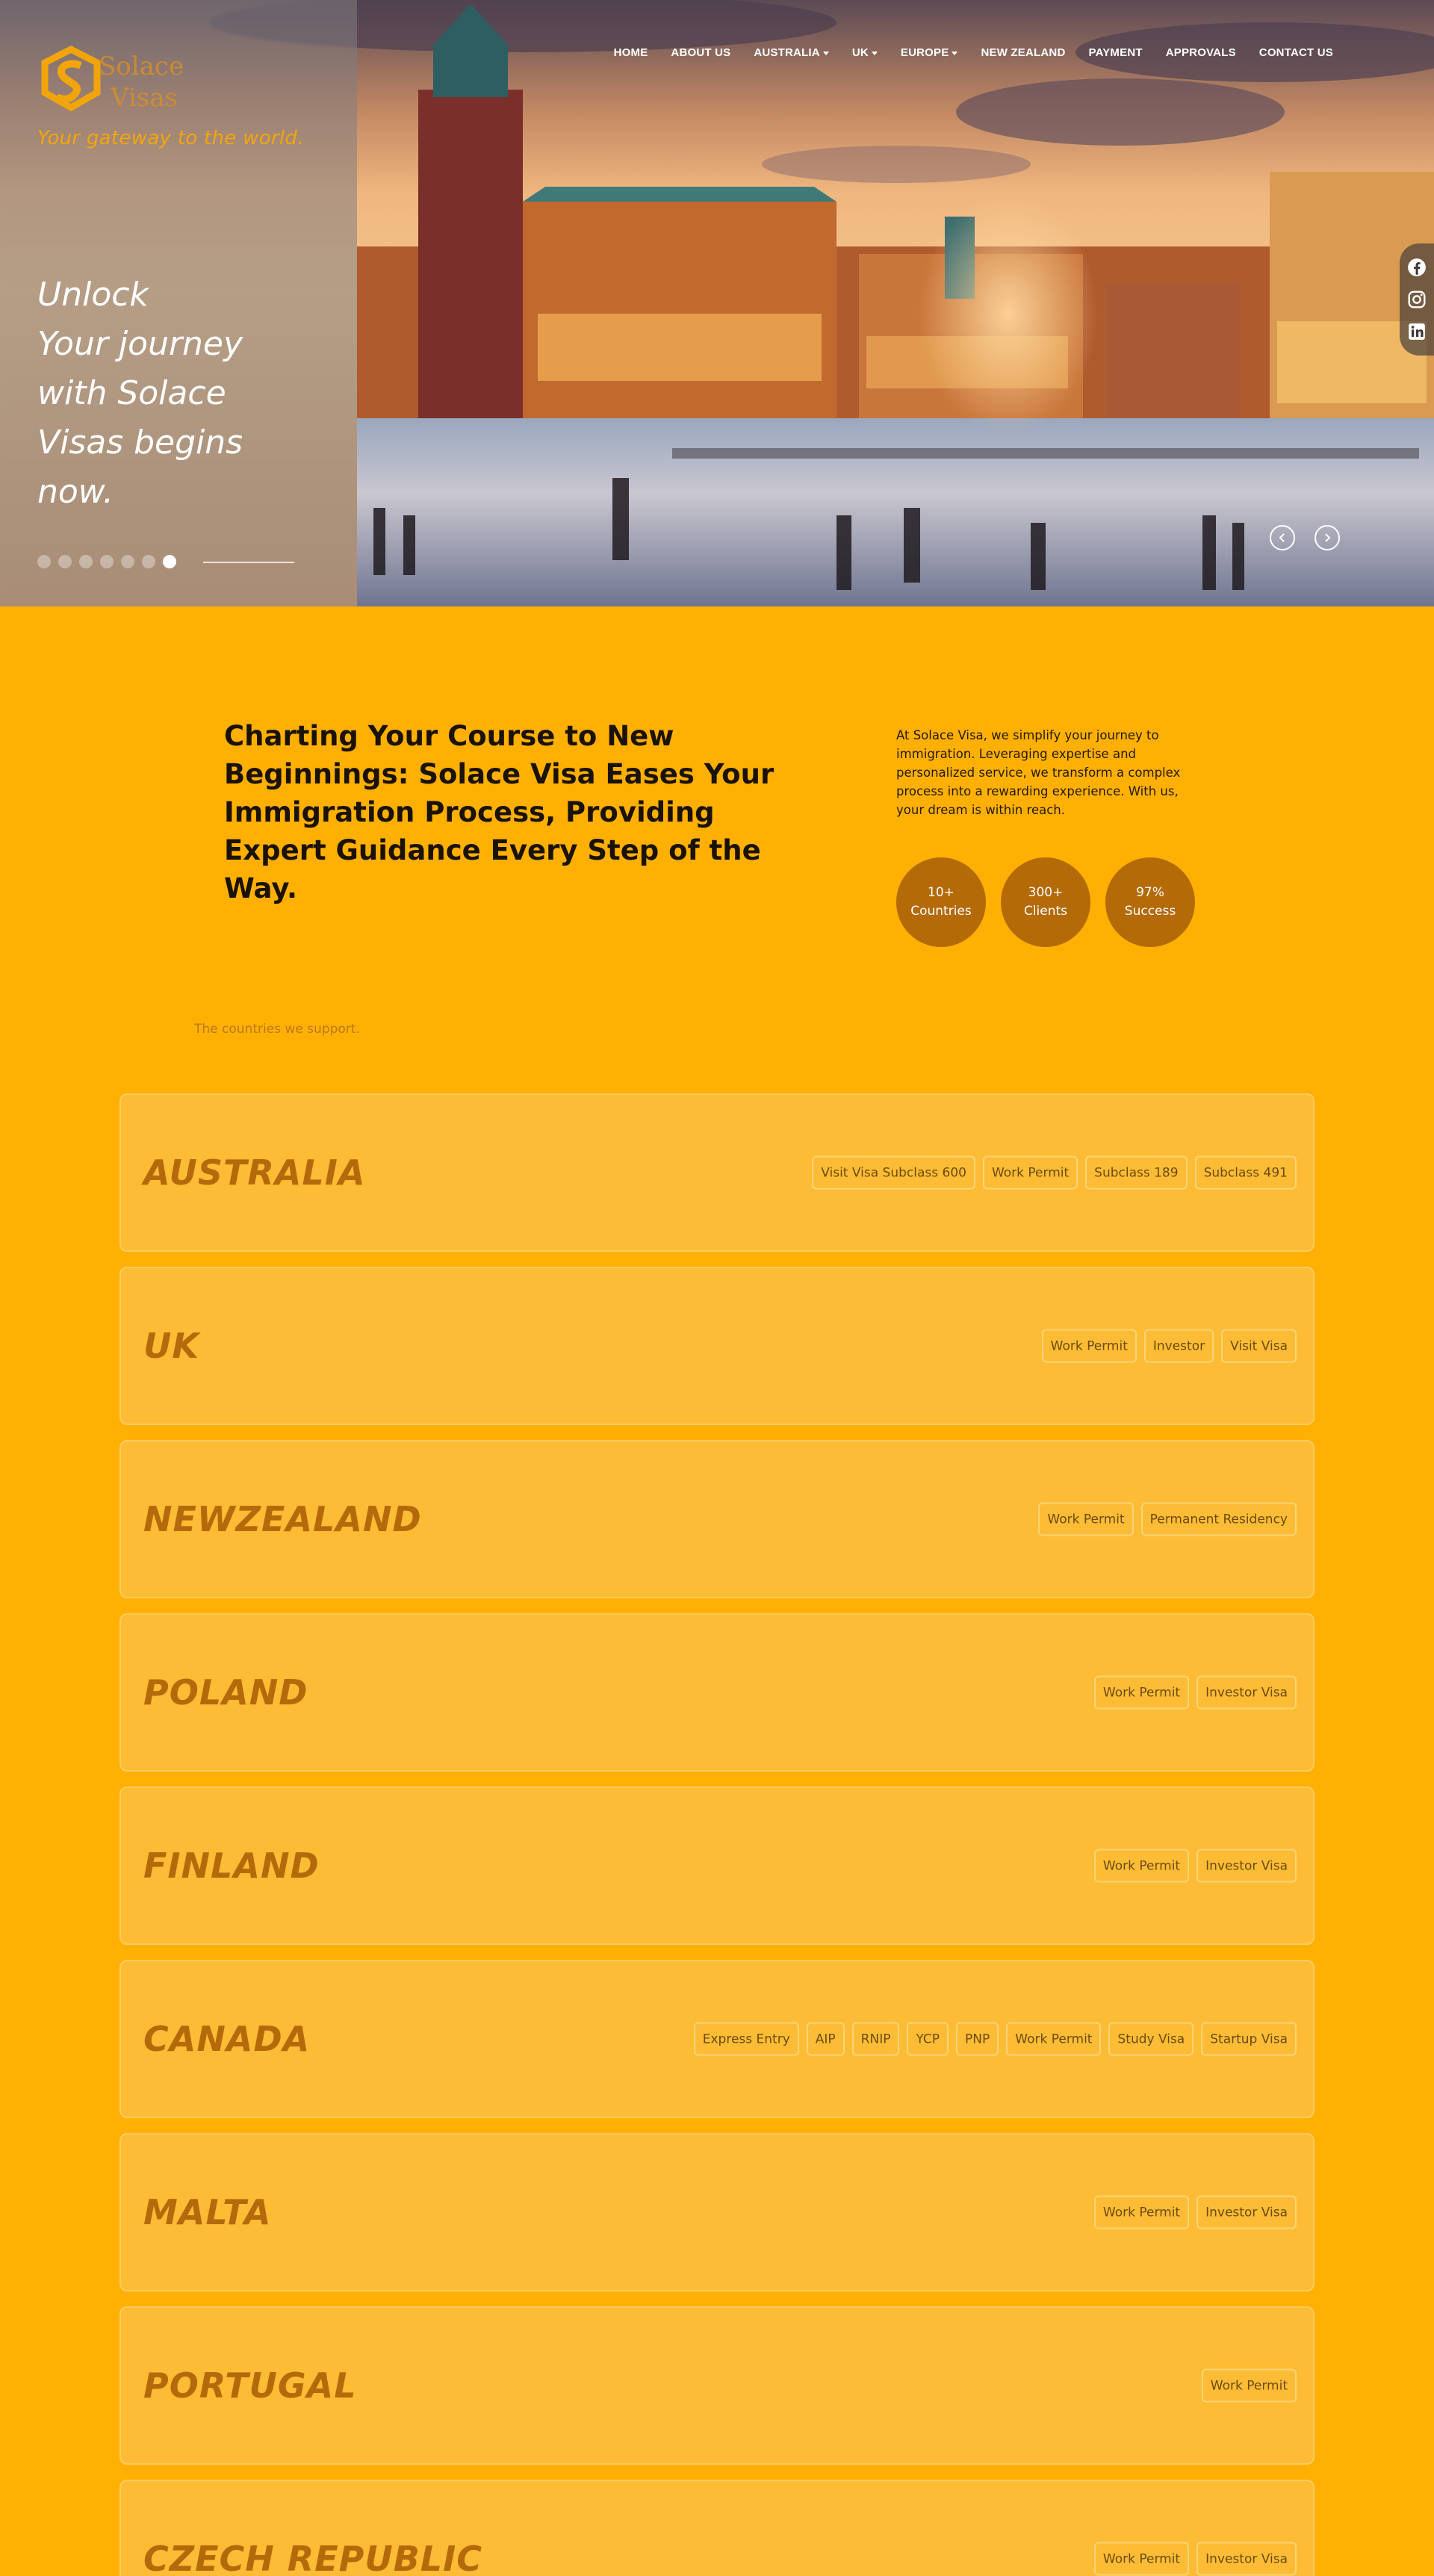 The image size is (1434, 2576). Describe the element at coordinates (1218, 1519) in the screenshot. I see `visa-tag: Permanent Residency` at that location.